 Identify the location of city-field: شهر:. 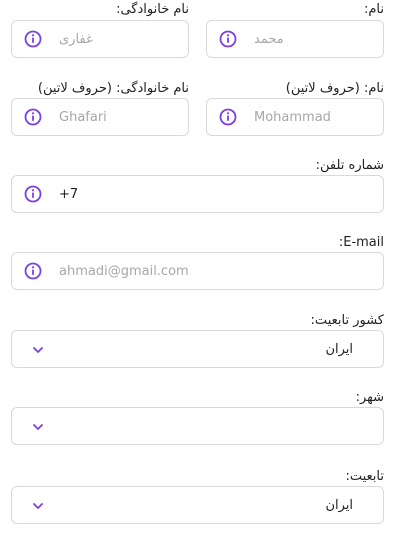
(197, 419).